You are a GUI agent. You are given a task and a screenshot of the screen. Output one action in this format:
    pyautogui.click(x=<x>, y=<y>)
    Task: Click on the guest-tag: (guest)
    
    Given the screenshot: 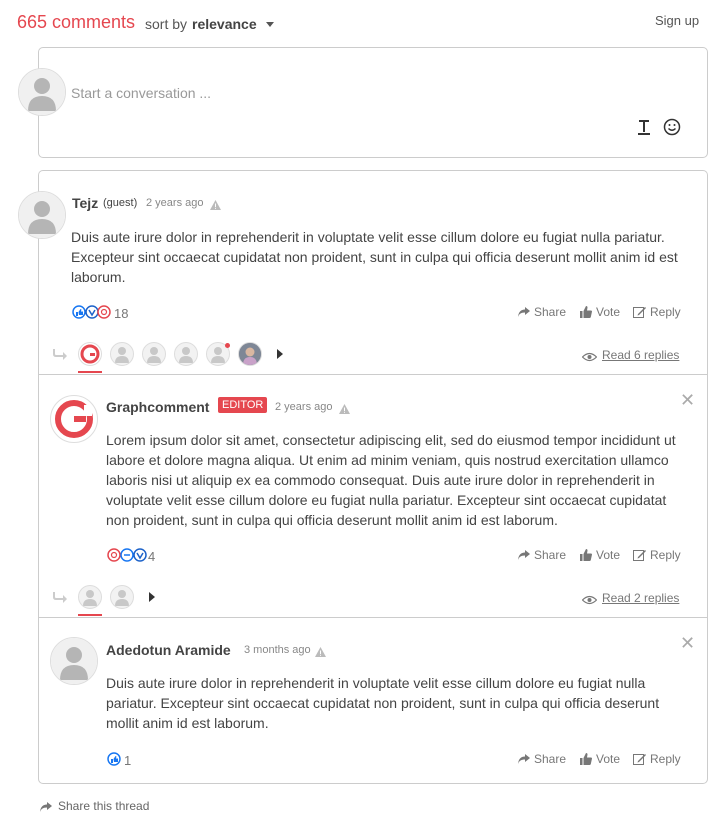 What is the action you would take?
    pyautogui.click(x=120, y=203)
    